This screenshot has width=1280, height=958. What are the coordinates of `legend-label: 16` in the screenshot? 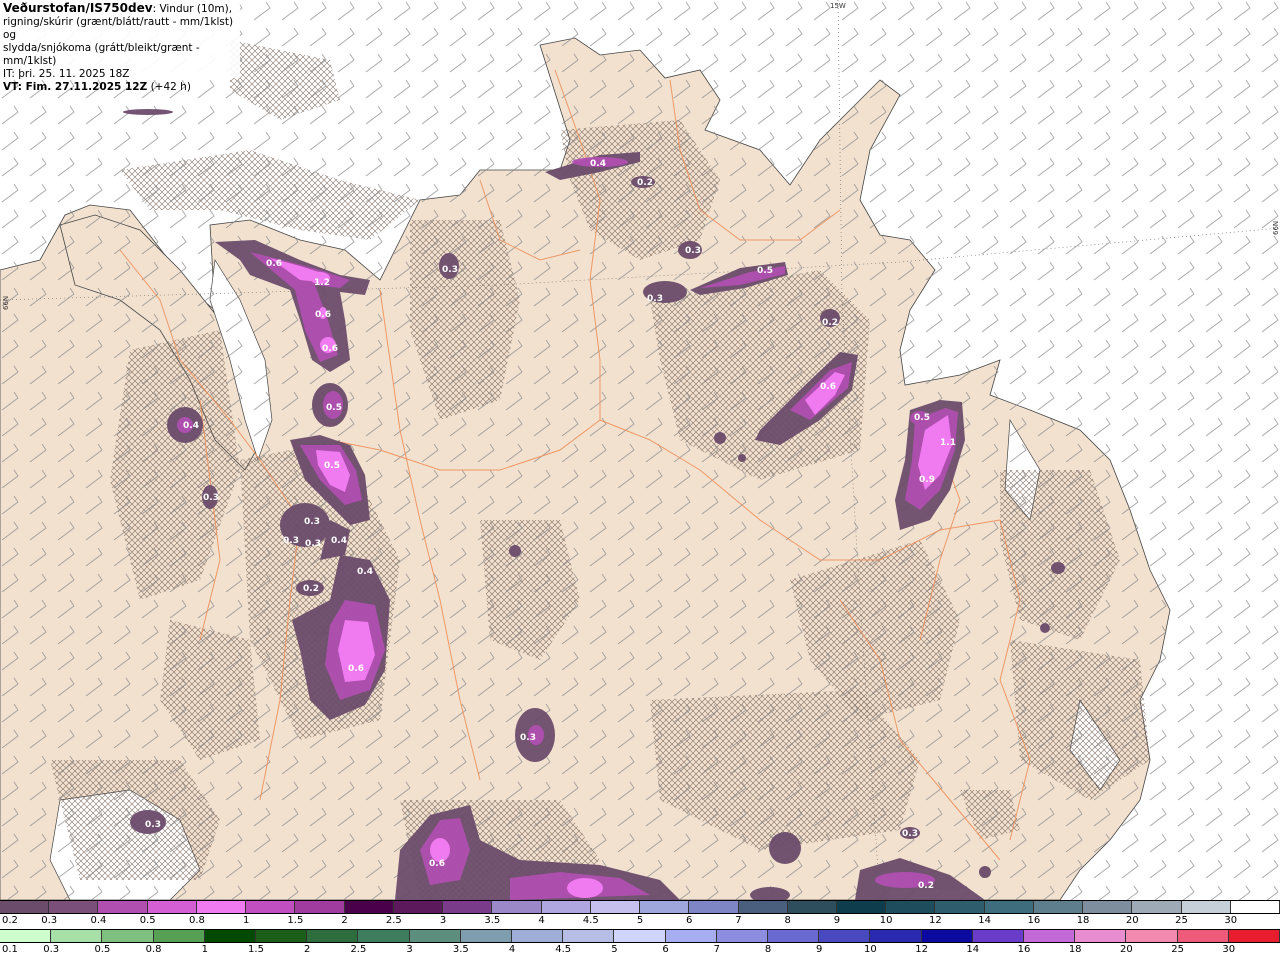 It's located at (1024, 949).